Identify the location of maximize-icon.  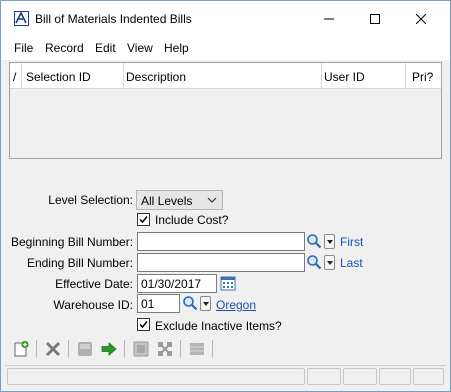
(375, 18).